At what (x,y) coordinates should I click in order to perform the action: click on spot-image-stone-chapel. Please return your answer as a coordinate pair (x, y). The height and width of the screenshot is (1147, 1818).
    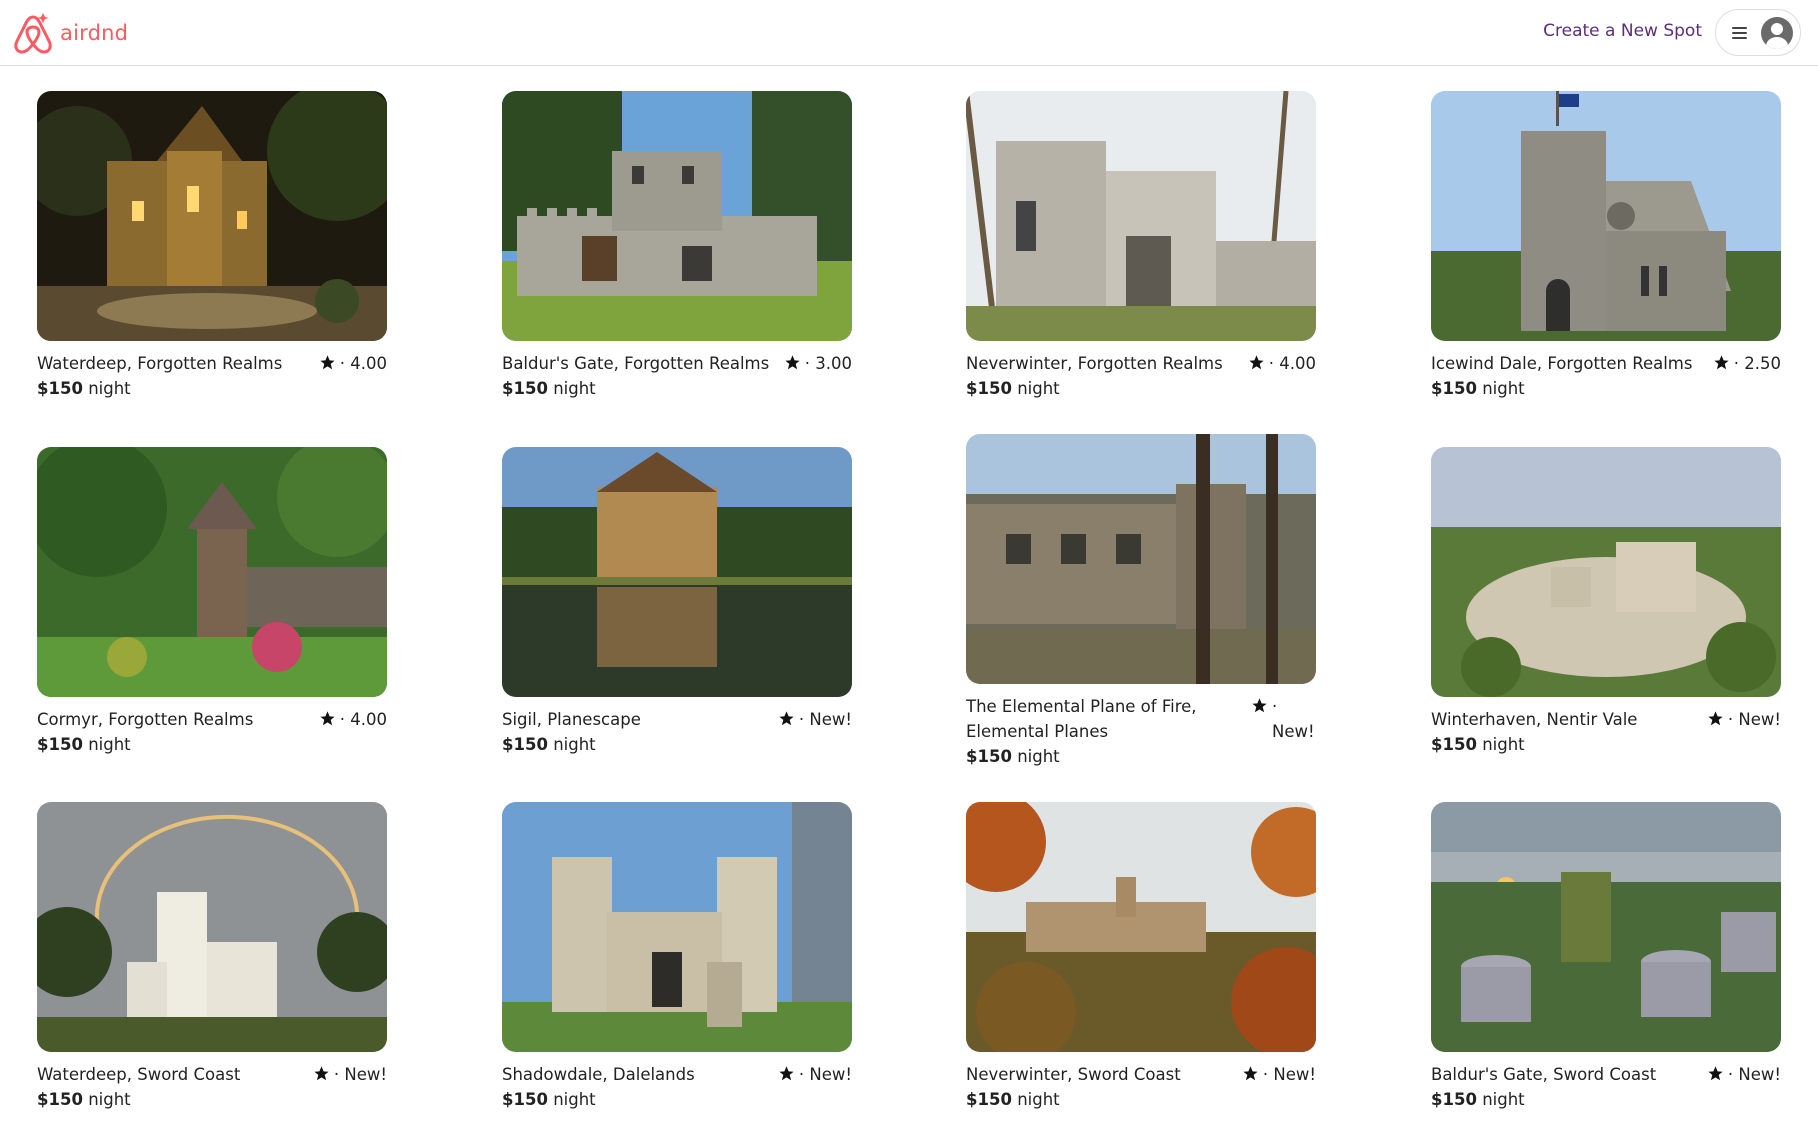
    Looking at the image, I should click on (1606, 216).